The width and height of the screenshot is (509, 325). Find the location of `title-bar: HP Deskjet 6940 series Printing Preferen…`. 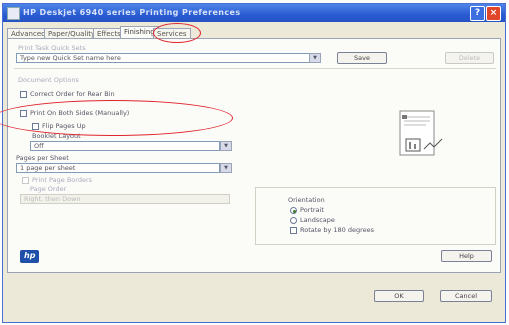

title-bar: HP Deskjet 6940 series Printing Preferen… is located at coordinates (254, 13).